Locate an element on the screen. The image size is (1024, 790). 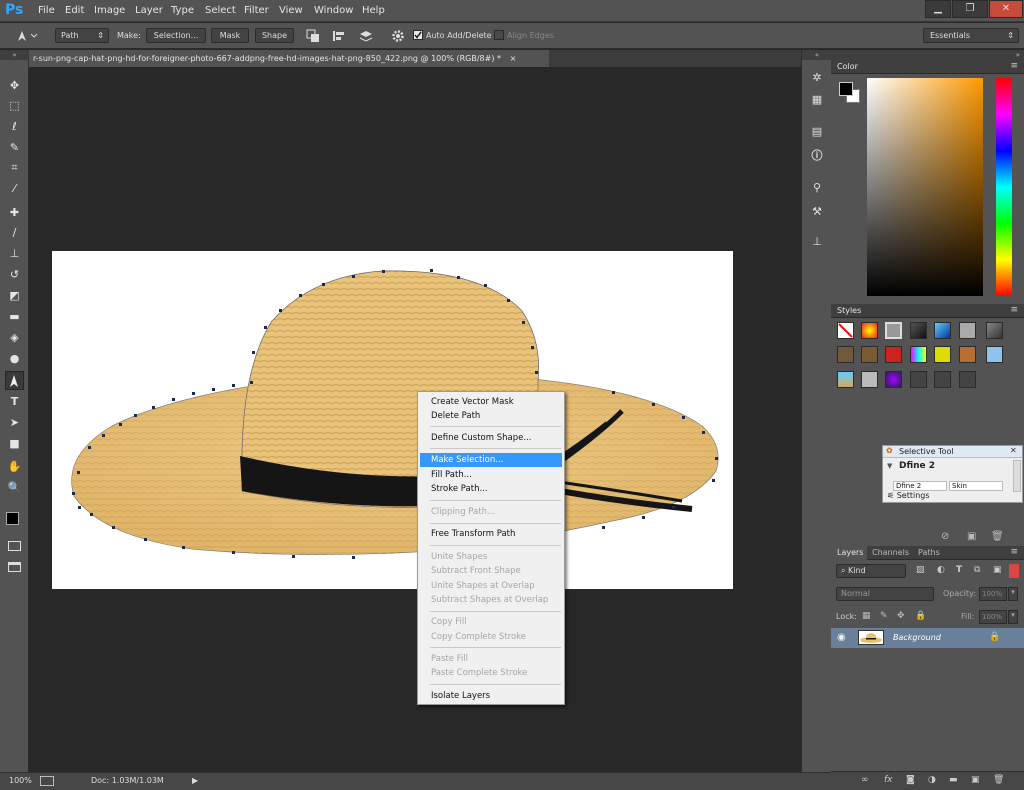
tab-channels: Channels is located at coordinates (890, 552).